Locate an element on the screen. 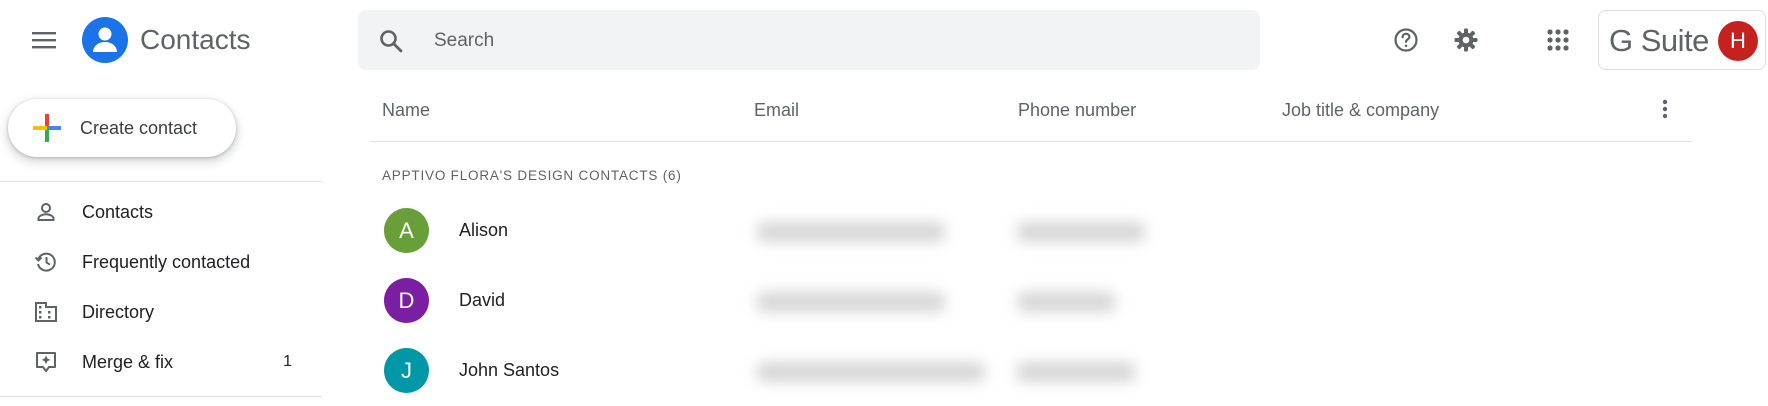 The height and width of the screenshot is (406, 1768). sidebar-item-directory: Directory is located at coordinates (161, 312).